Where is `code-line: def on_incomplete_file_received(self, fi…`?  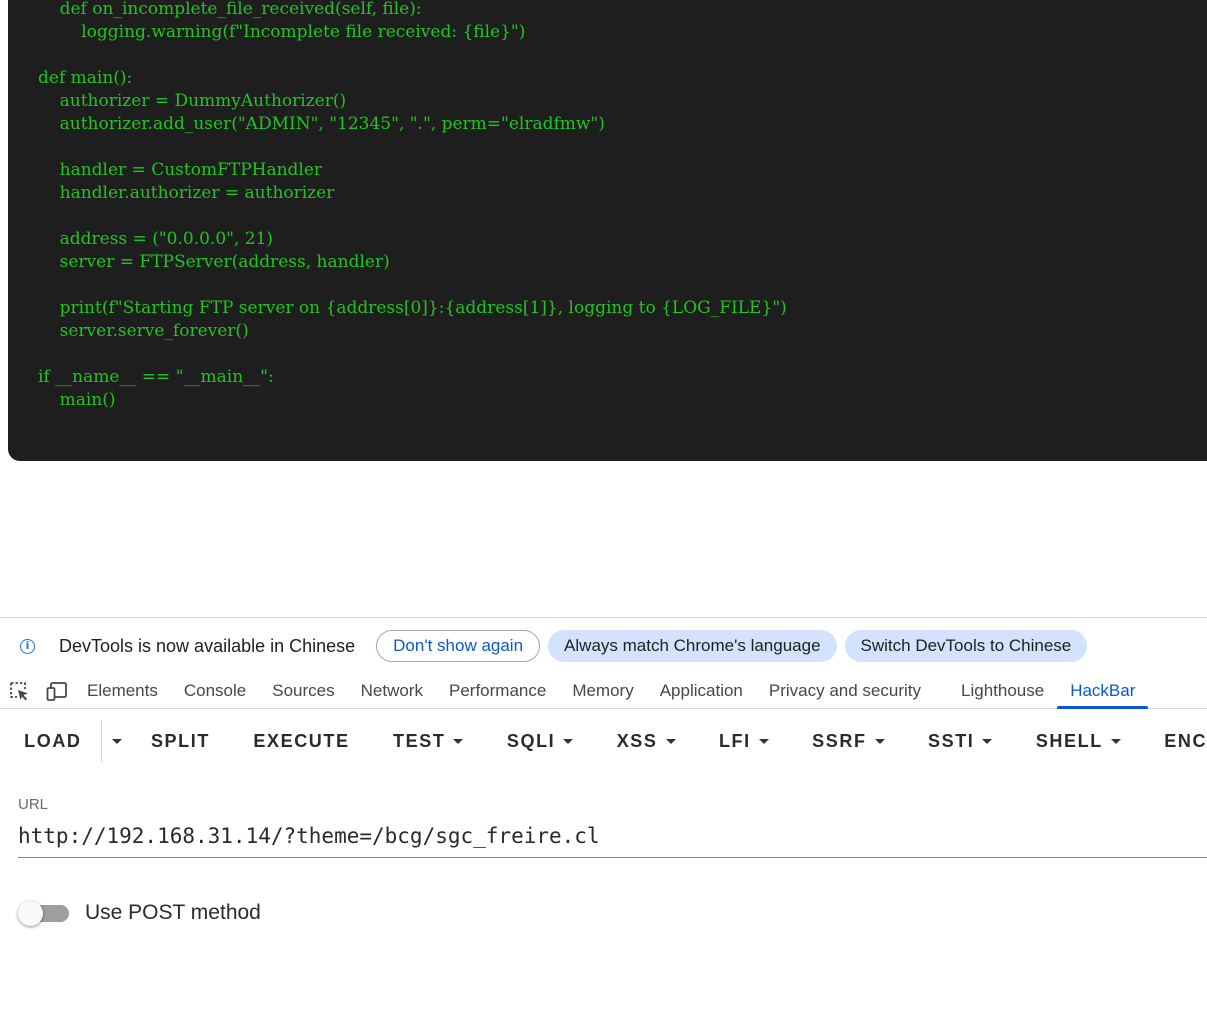
code-line: def on_incomplete_file_received(self, fi… is located at coordinates (230, 9).